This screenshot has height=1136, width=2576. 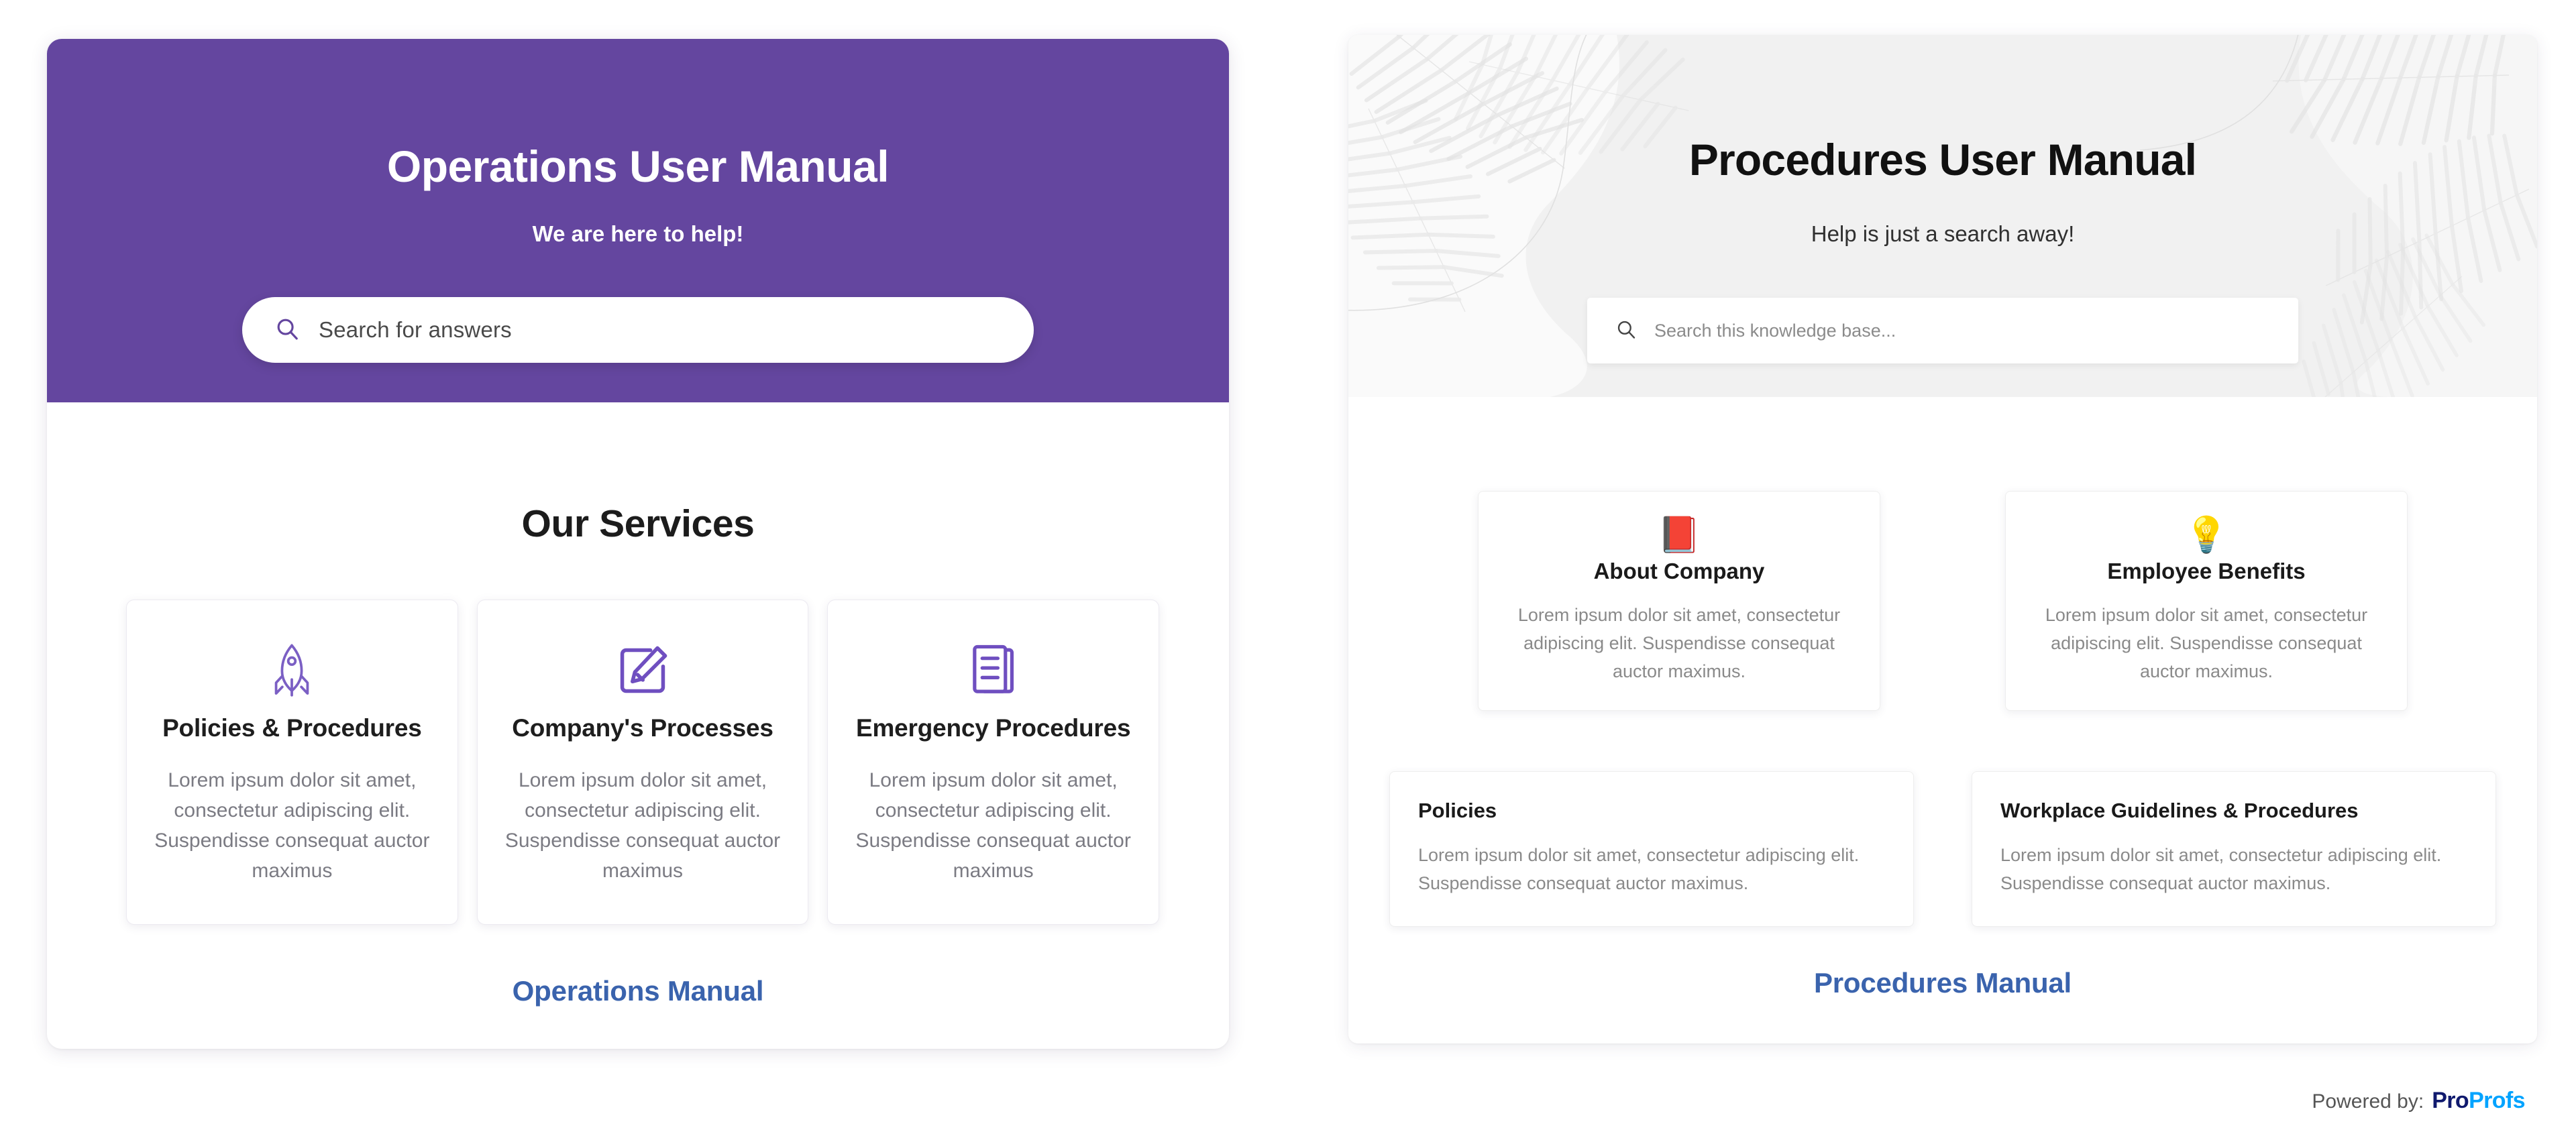 I want to click on service-card-title: Company's Processes, so click(x=642, y=728).